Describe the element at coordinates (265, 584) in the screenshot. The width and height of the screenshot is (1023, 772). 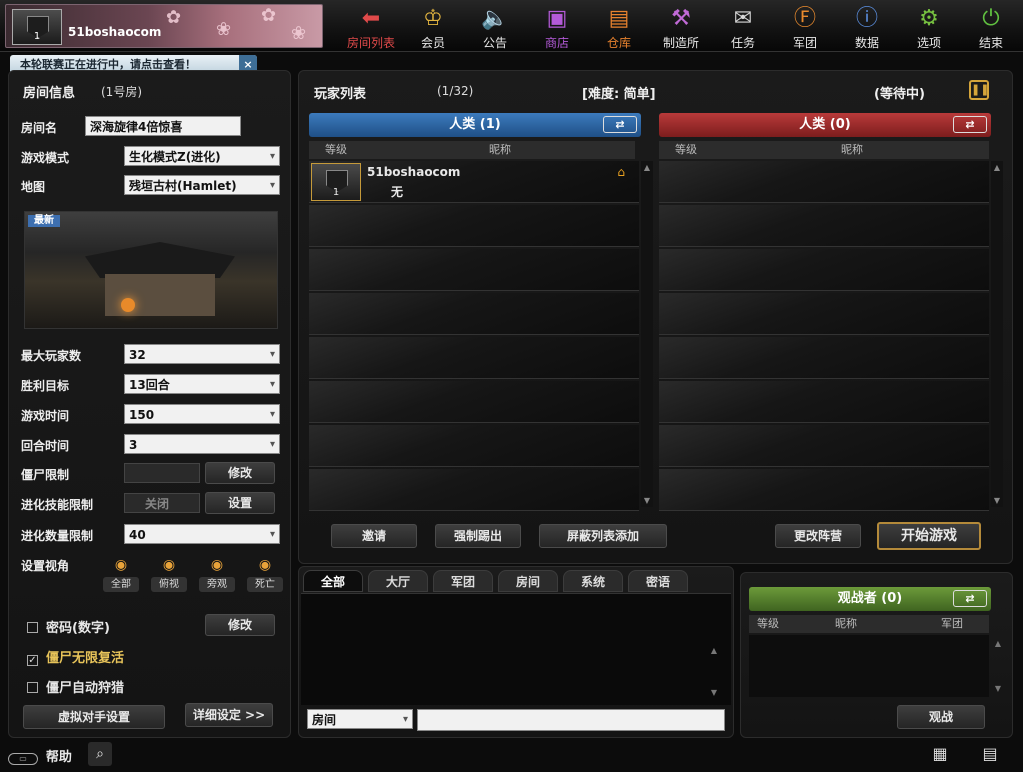
I see `view-option-label: 死亡` at that location.